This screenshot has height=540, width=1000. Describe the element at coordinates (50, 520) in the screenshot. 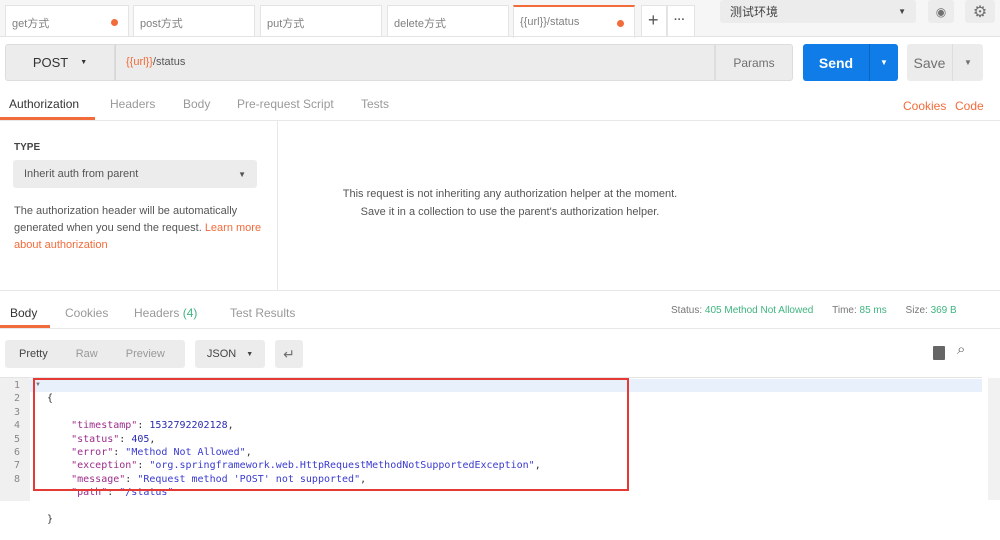

I see `json-brace: }` at that location.